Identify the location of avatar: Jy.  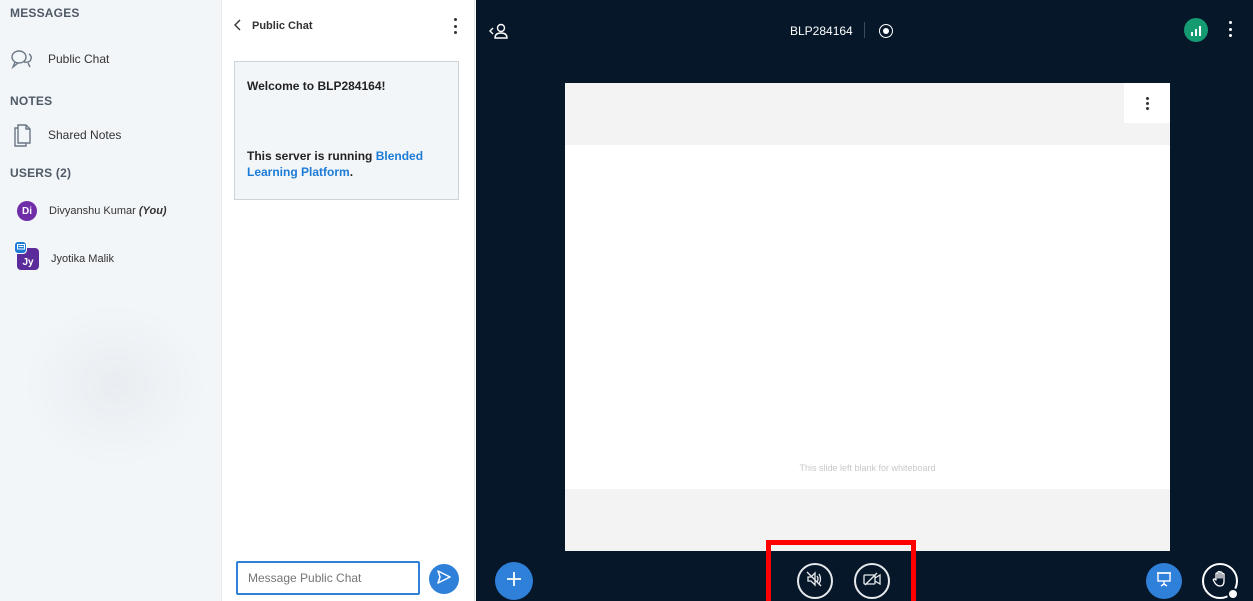
(26, 255).